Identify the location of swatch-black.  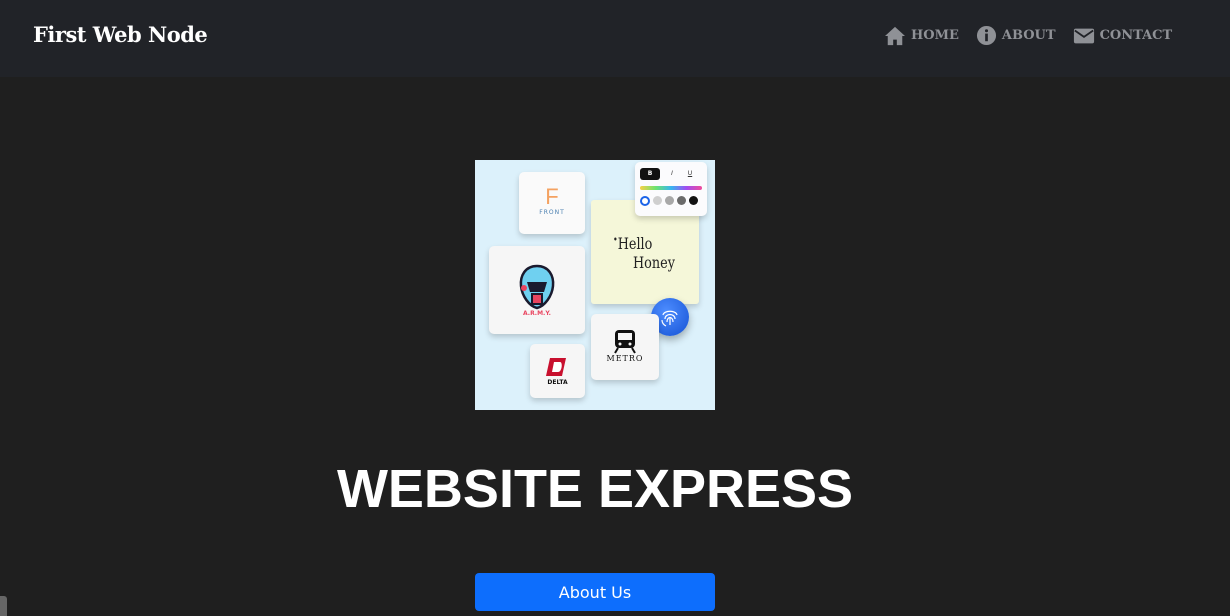
(693, 200).